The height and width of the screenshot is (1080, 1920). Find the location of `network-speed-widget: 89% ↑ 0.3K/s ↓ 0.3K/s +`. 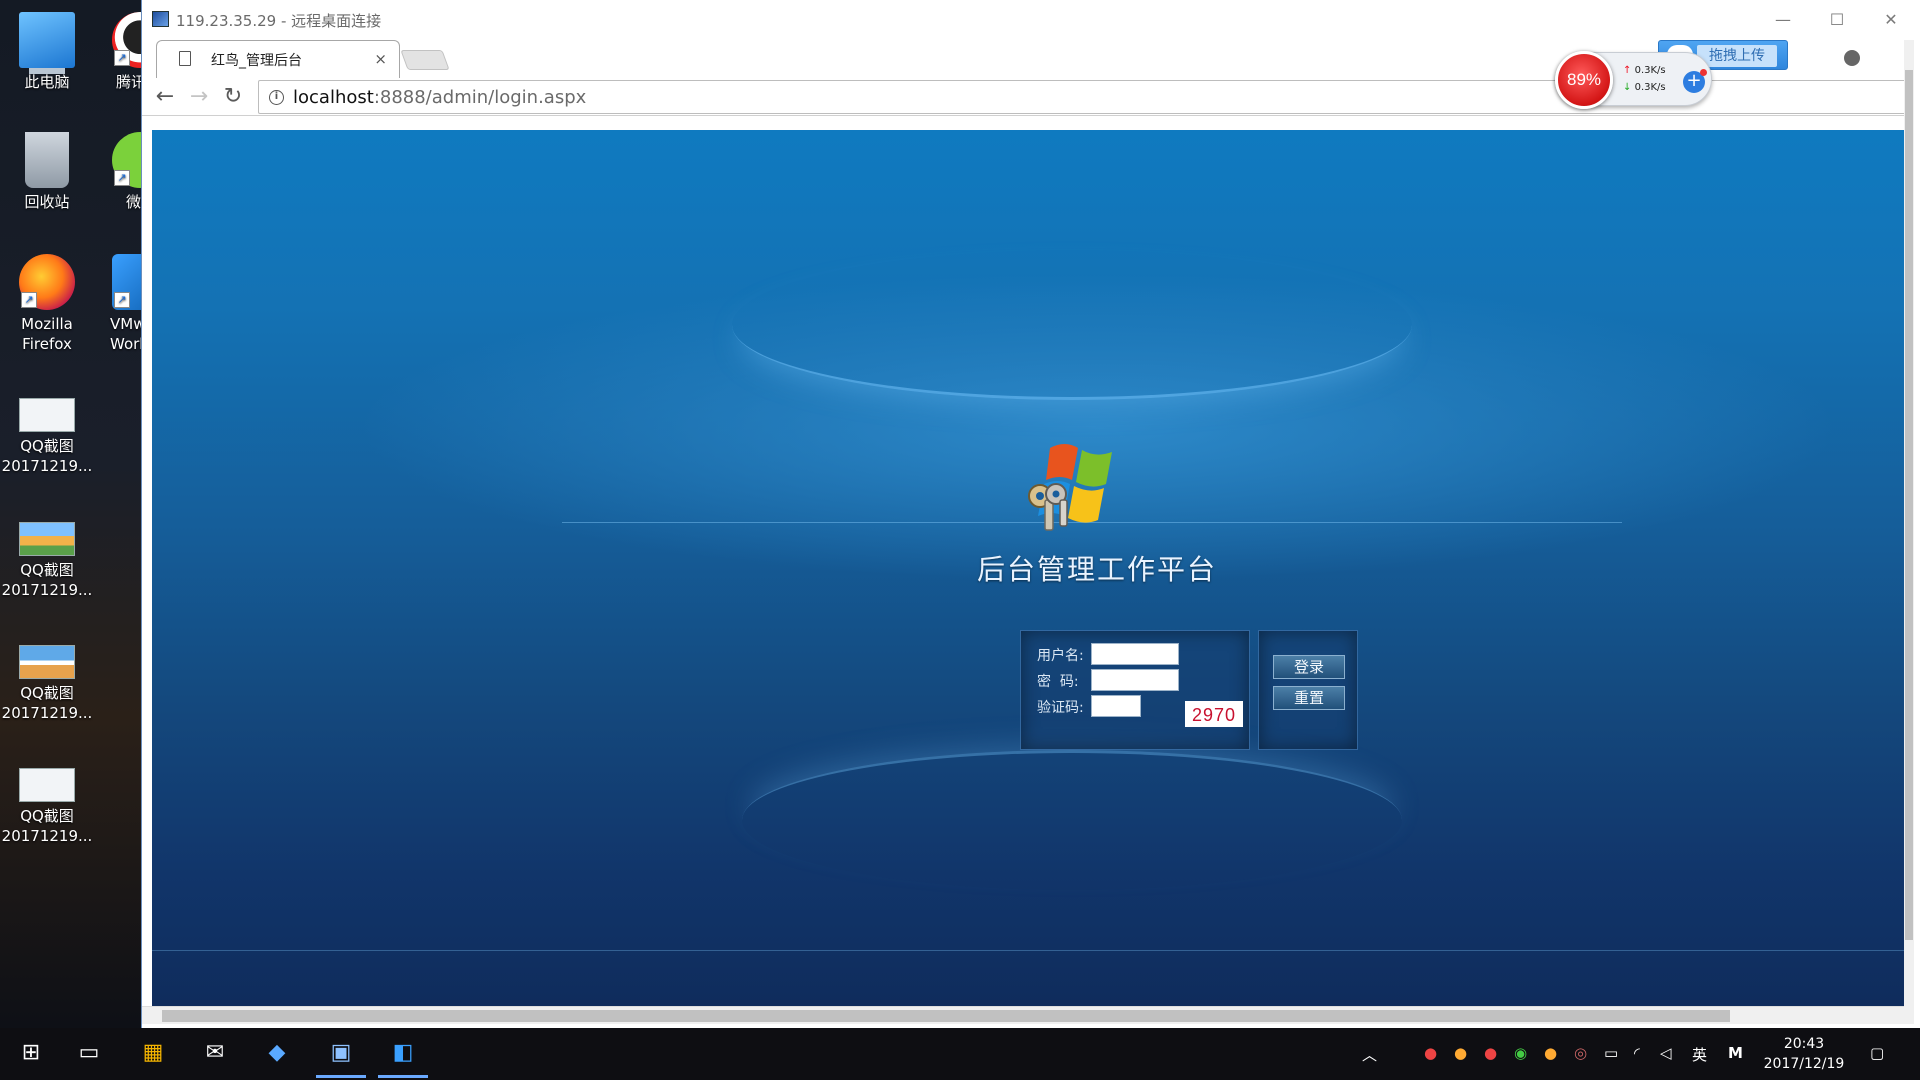

network-speed-widget: 89% ↑ 0.3K/s ↓ 0.3K/s + is located at coordinates (1633, 80).